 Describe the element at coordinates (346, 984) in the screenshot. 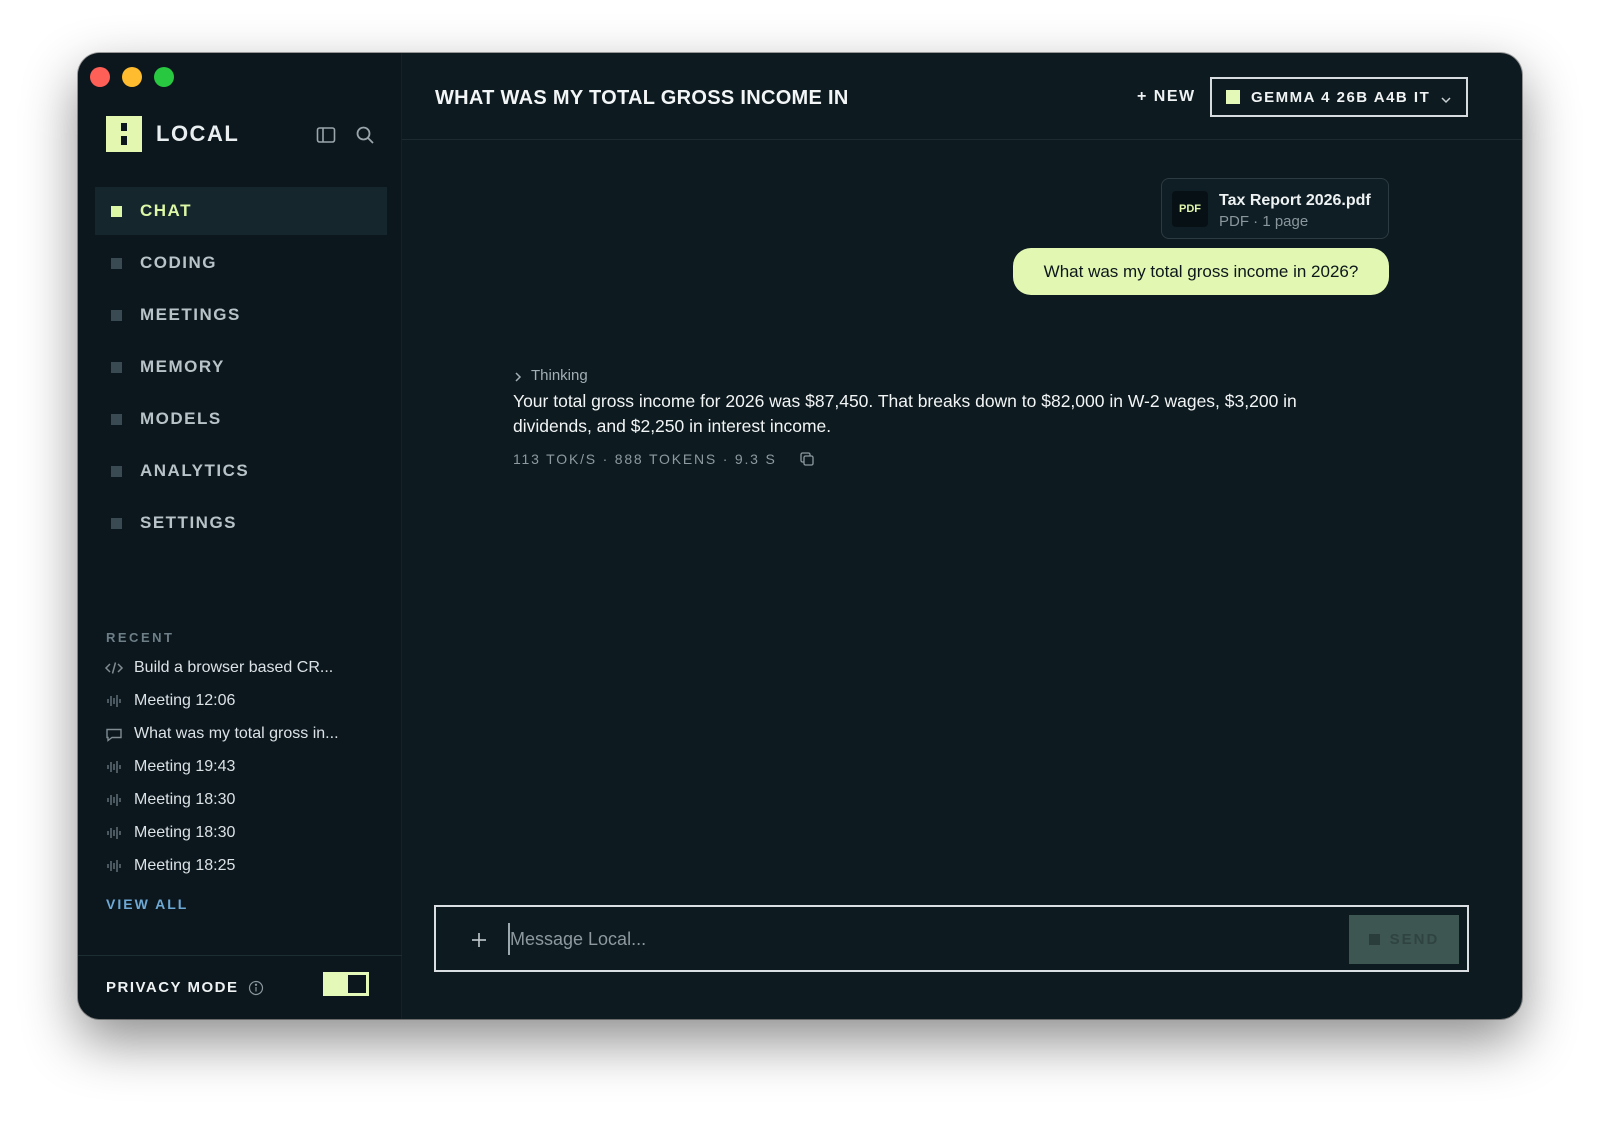

I see `privacy-mode-toggle` at that location.